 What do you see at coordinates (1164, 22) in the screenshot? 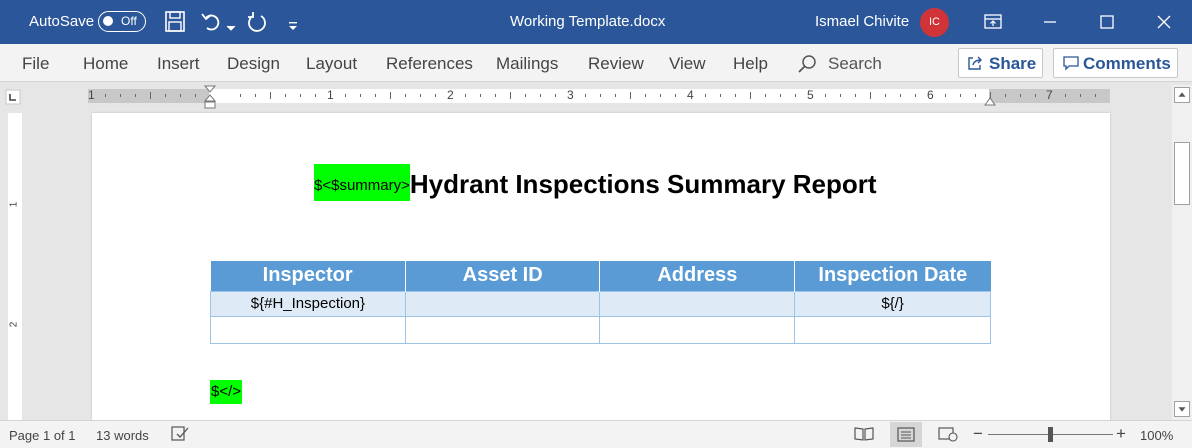
I see `close-icon` at bounding box center [1164, 22].